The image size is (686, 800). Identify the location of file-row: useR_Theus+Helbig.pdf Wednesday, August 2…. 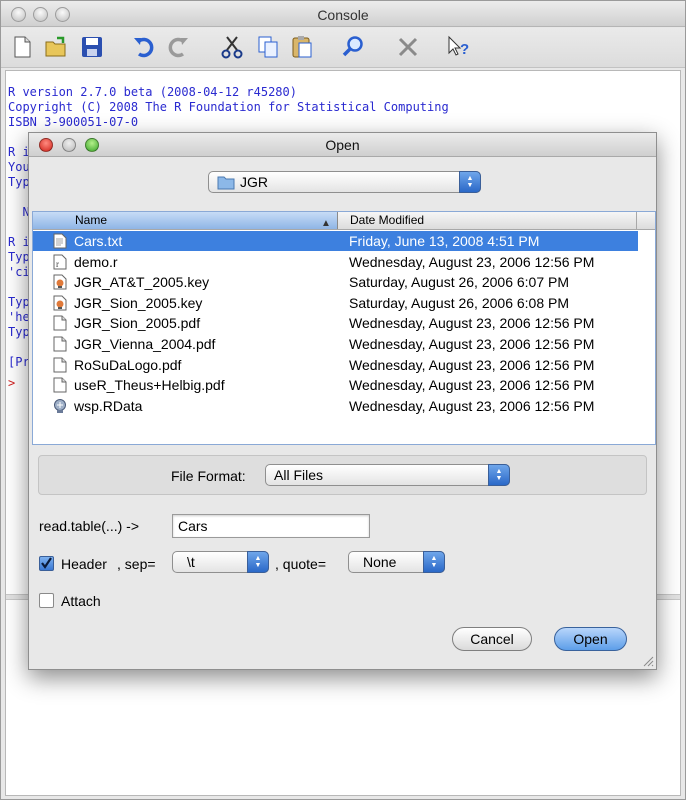
(335, 385).